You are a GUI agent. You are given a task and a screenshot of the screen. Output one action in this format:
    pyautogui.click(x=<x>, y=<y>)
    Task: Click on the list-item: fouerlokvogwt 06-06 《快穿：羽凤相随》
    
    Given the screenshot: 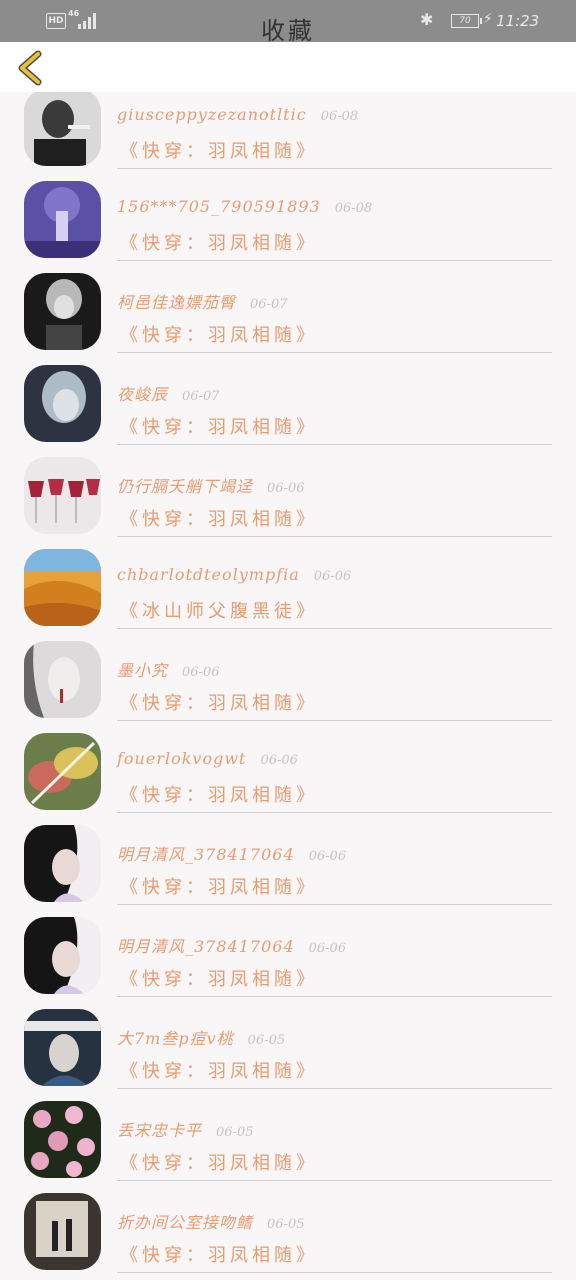 What is the action you would take?
    pyautogui.click(x=288, y=769)
    